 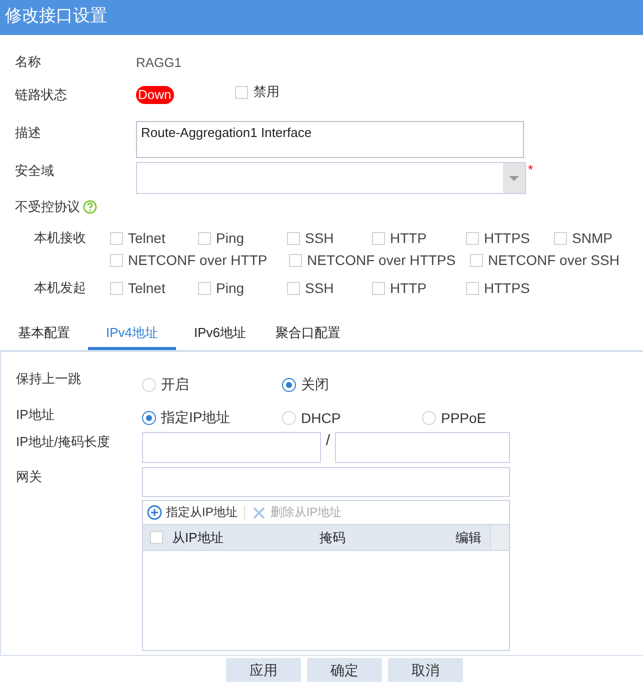 What do you see at coordinates (212, 385) in the screenshot?
I see `radio-option: 开启` at bounding box center [212, 385].